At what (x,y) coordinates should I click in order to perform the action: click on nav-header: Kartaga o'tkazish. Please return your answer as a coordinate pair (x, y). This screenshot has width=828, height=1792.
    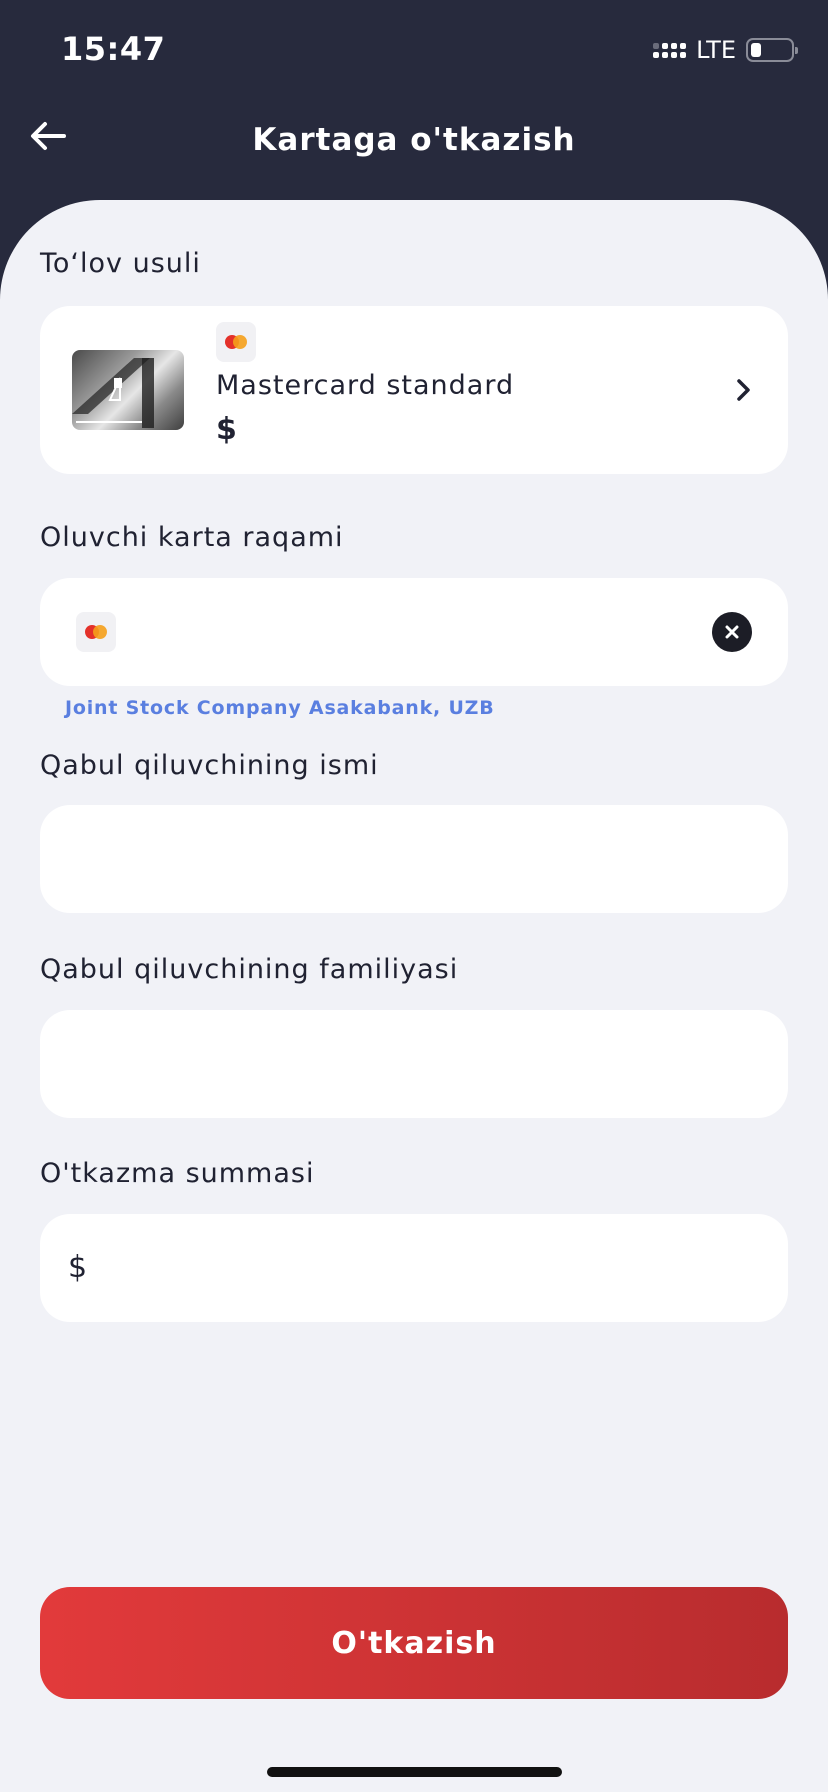
    Looking at the image, I should click on (414, 150).